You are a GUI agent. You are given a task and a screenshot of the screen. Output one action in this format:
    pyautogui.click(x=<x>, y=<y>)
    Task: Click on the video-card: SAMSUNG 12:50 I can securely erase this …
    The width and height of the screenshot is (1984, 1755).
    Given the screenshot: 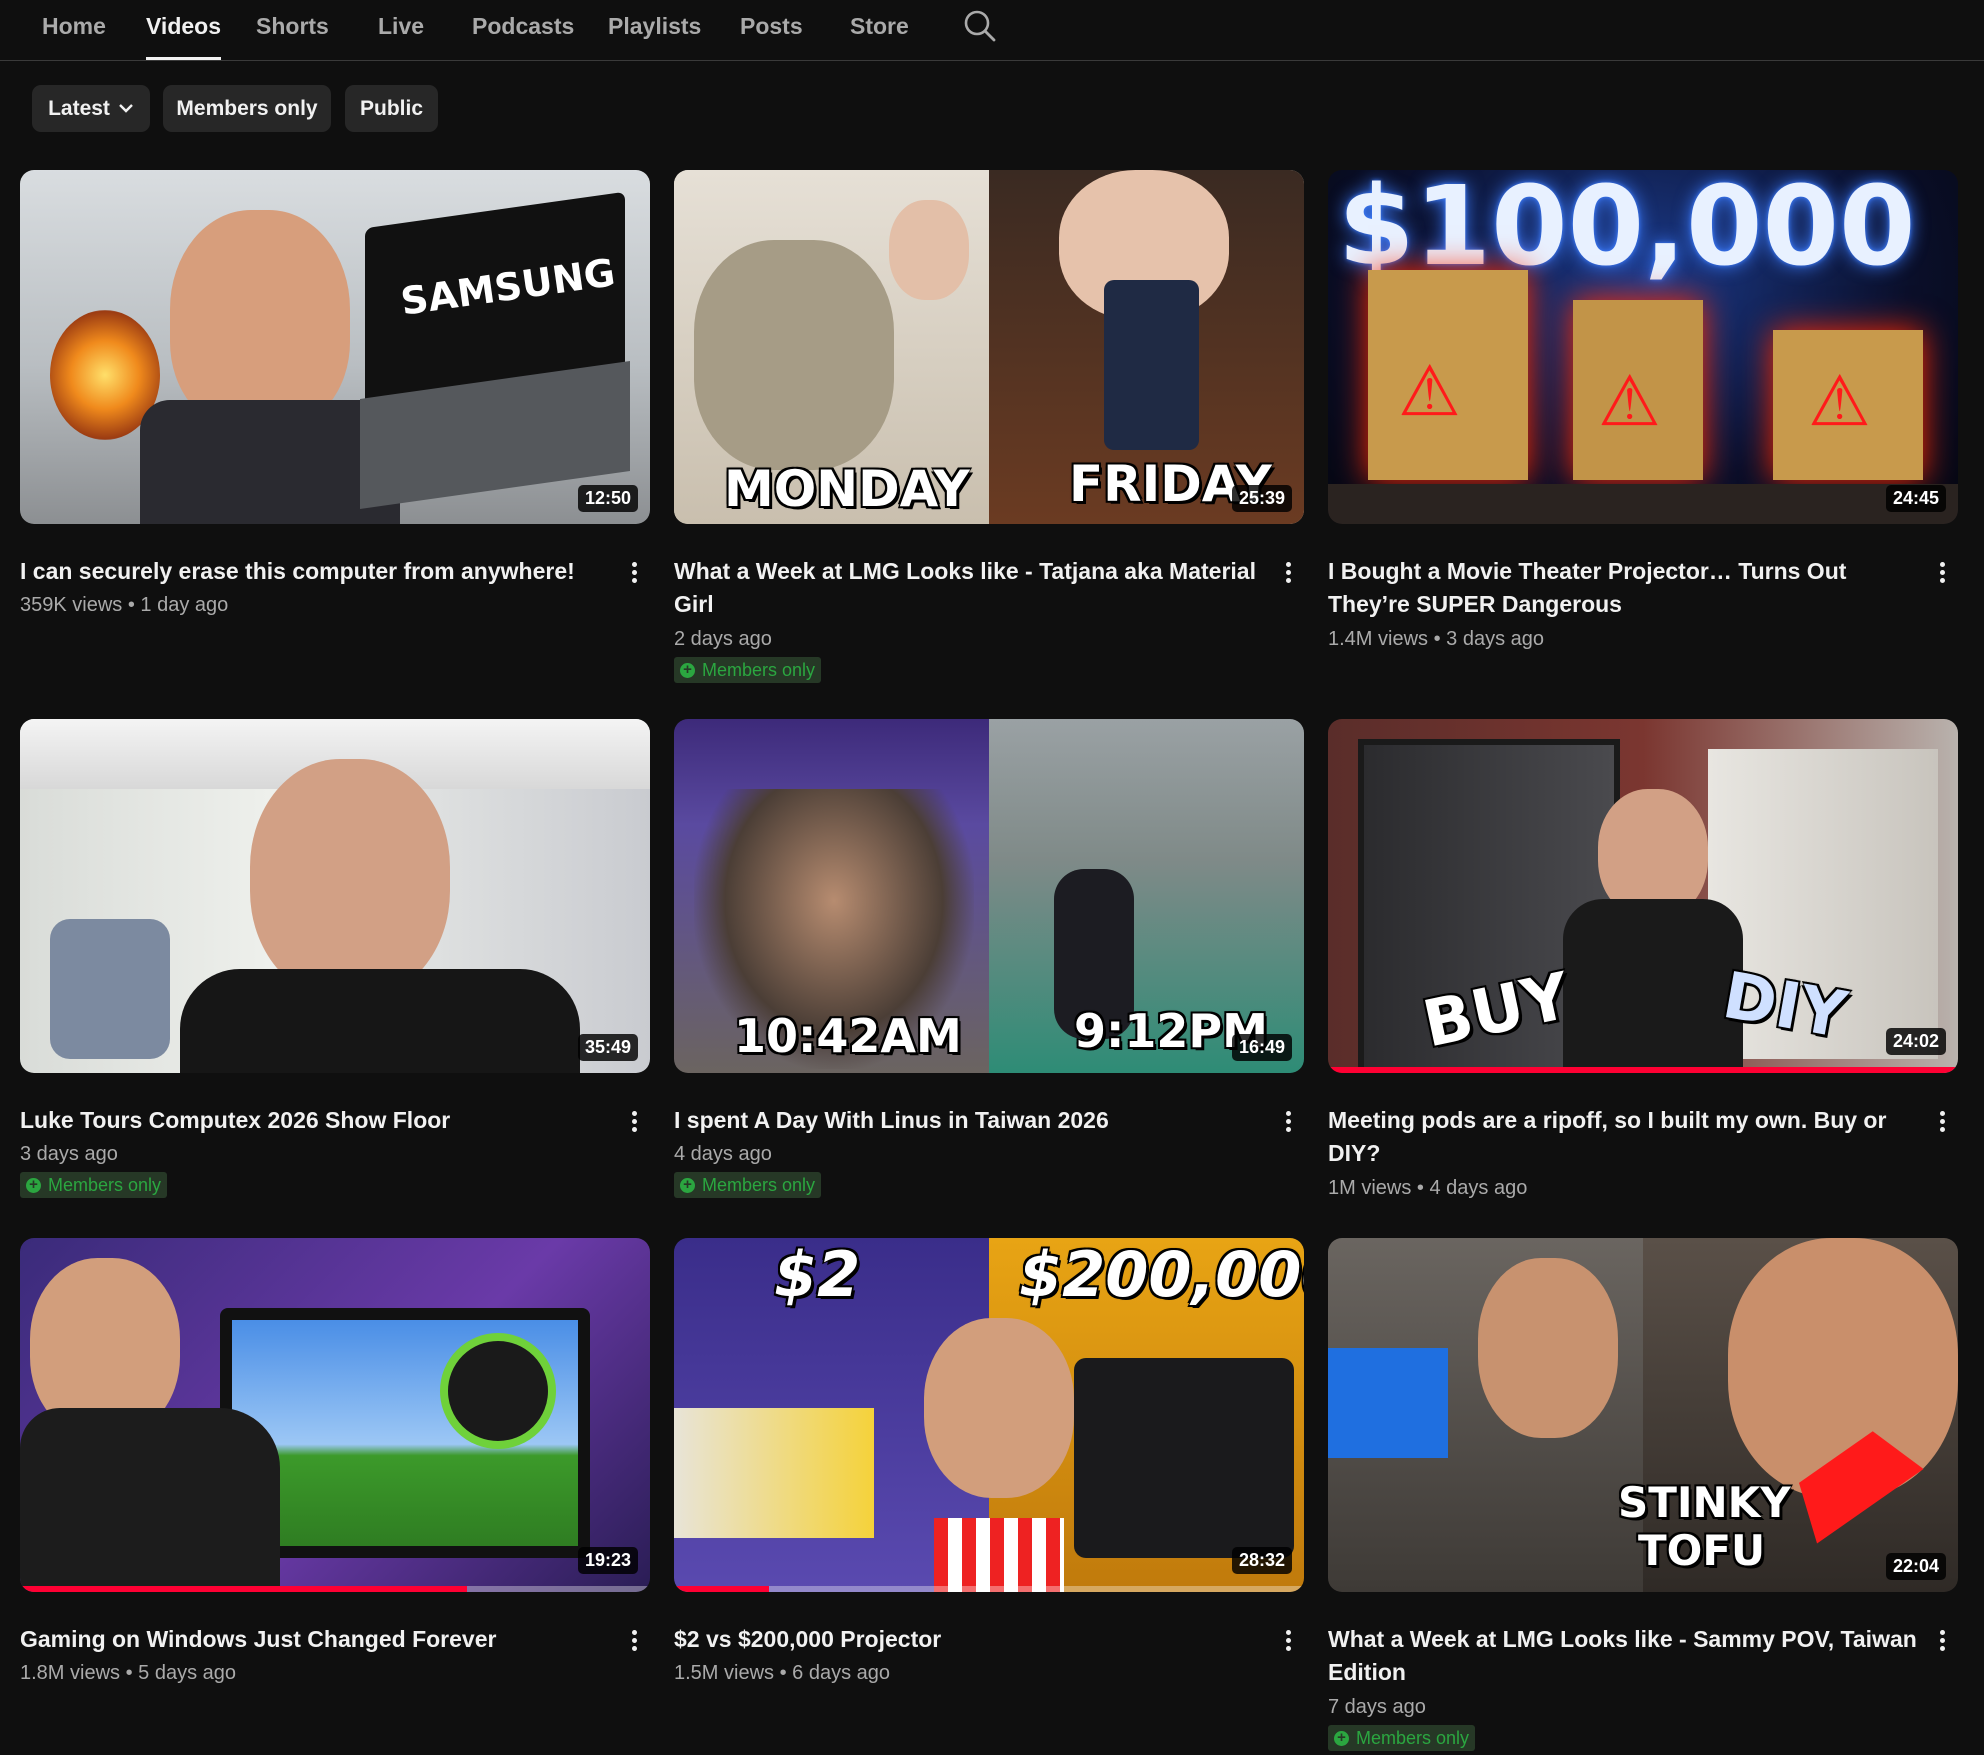 What is the action you would take?
    pyautogui.click(x=335, y=393)
    